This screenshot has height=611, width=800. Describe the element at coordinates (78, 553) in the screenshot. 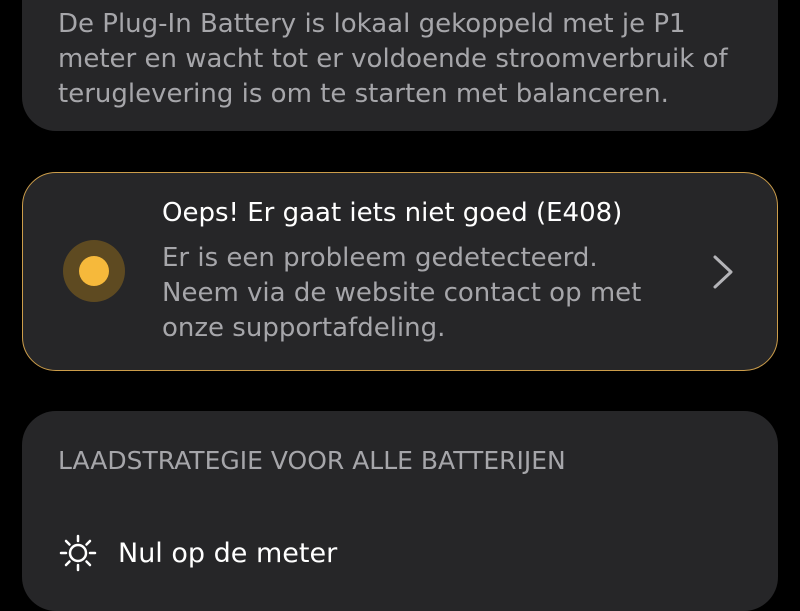

I see `sun-icon` at that location.